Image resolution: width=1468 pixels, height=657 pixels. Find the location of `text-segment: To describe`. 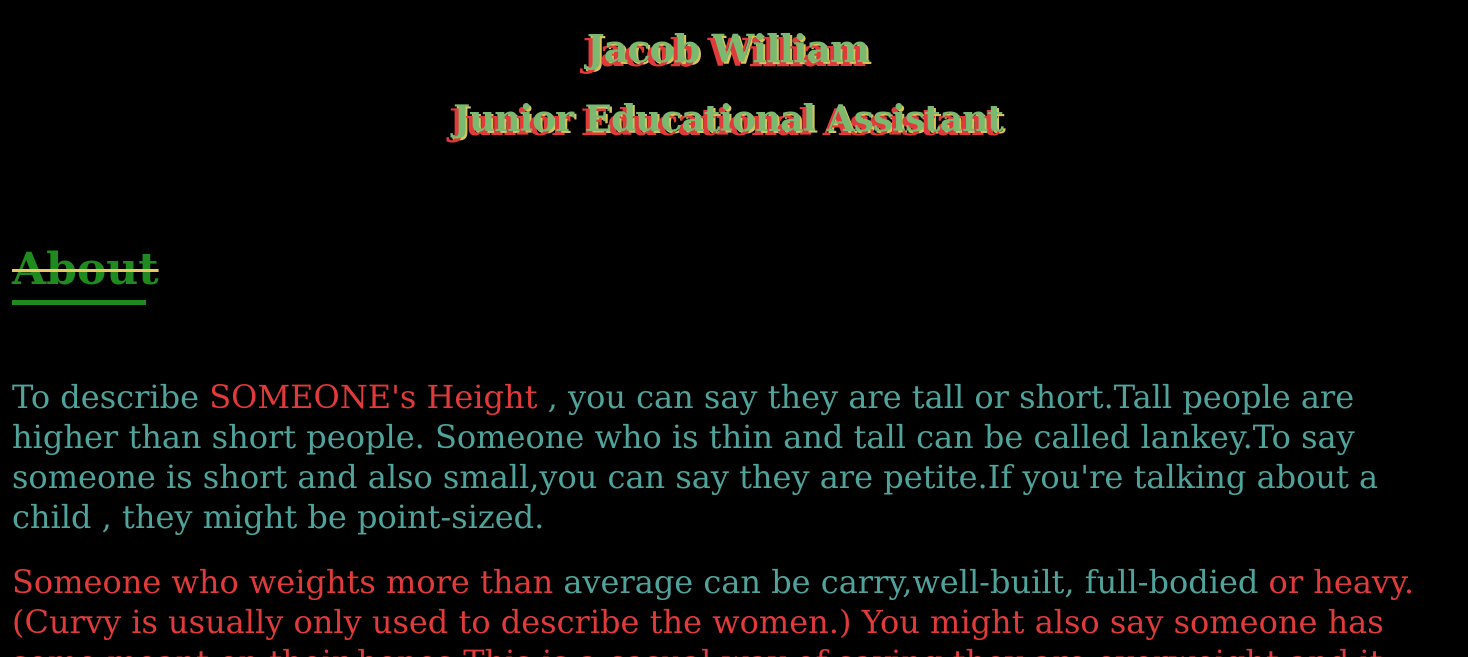

text-segment: To describe is located at coordinates (111, 397).